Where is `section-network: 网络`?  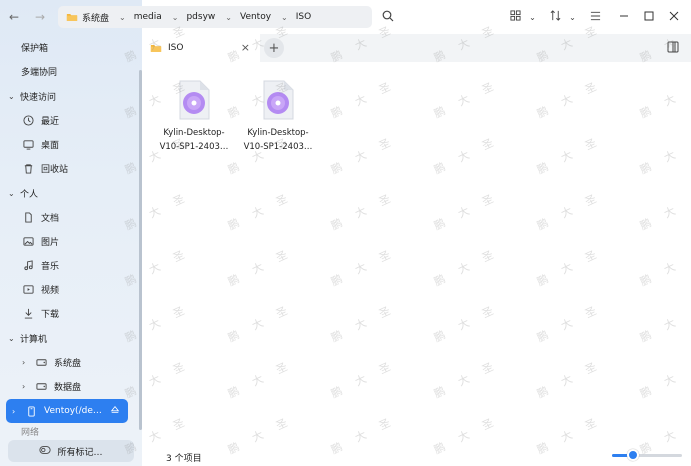
section-network: 网络 is located at coordinates (71, 431).